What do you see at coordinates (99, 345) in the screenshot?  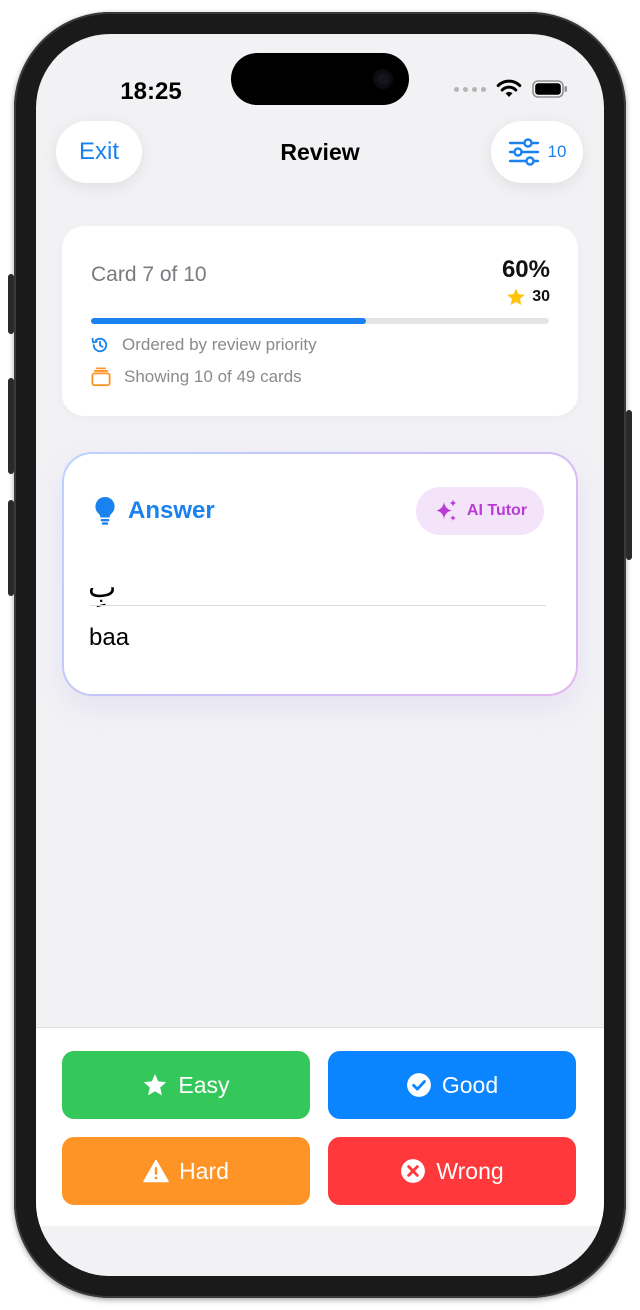 I see `clock-history-icon` at bounding box center [99, 345].